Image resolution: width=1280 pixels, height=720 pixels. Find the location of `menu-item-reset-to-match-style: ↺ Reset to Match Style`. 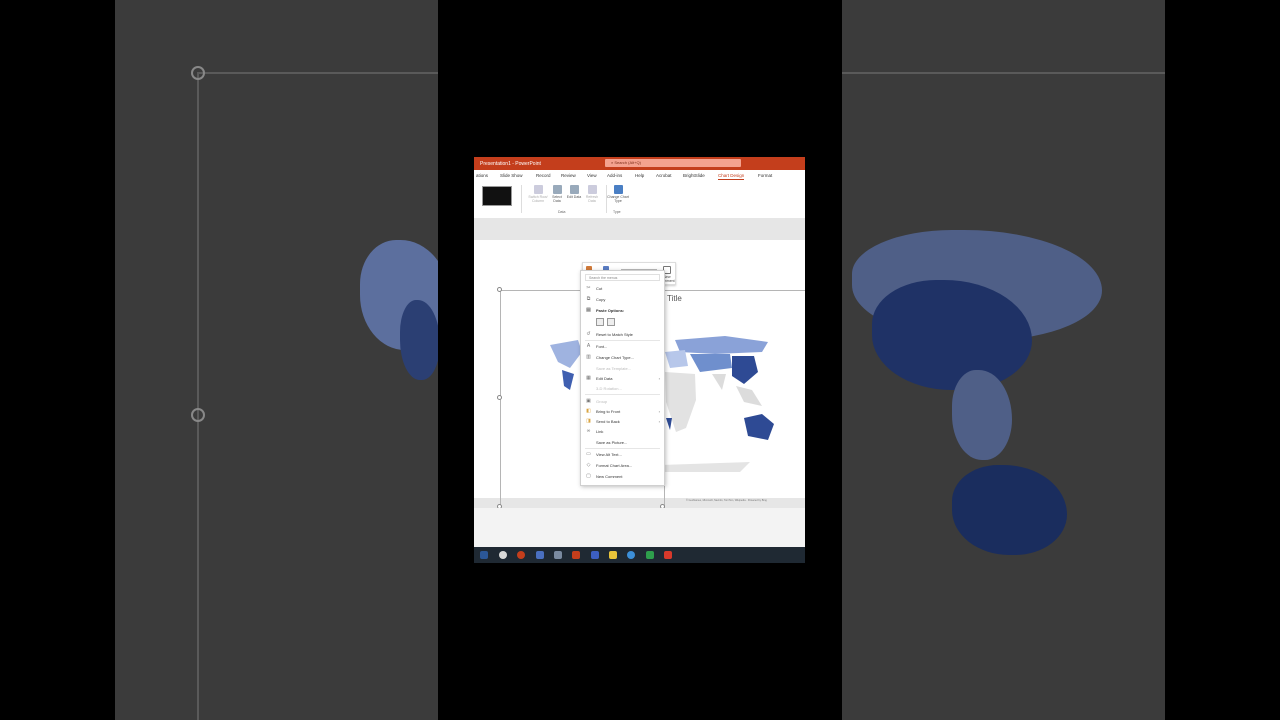

menu-item-reset-to-match-style: ↺ Reset to Match Style is located at coordinates (622, 334).